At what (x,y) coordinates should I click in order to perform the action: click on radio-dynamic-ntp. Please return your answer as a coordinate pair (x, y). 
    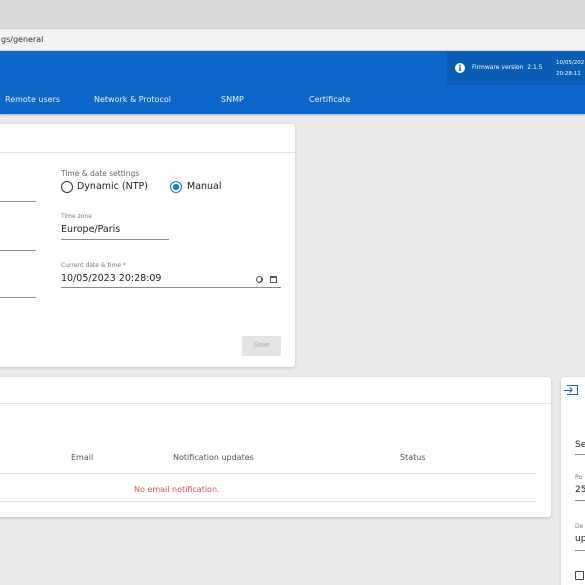
    Looking at the image, I should click on (67, 187).